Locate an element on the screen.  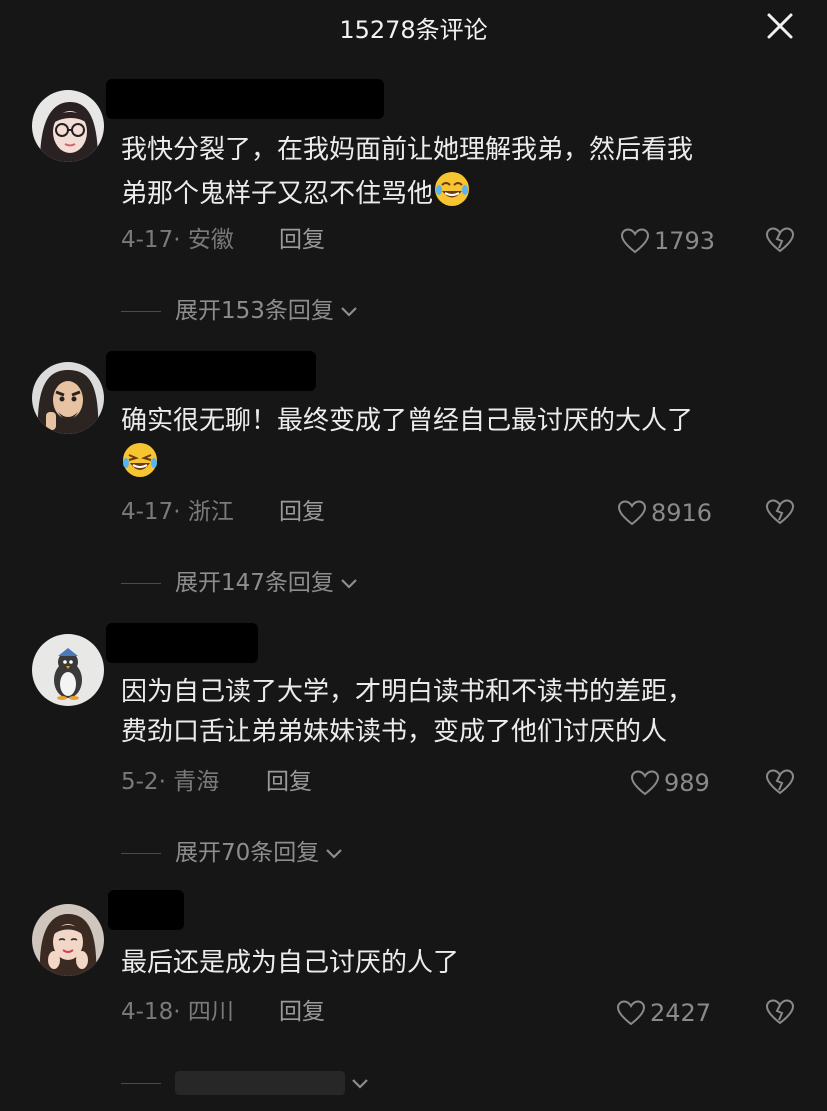
close-icon is located at coordinates (780, 26).